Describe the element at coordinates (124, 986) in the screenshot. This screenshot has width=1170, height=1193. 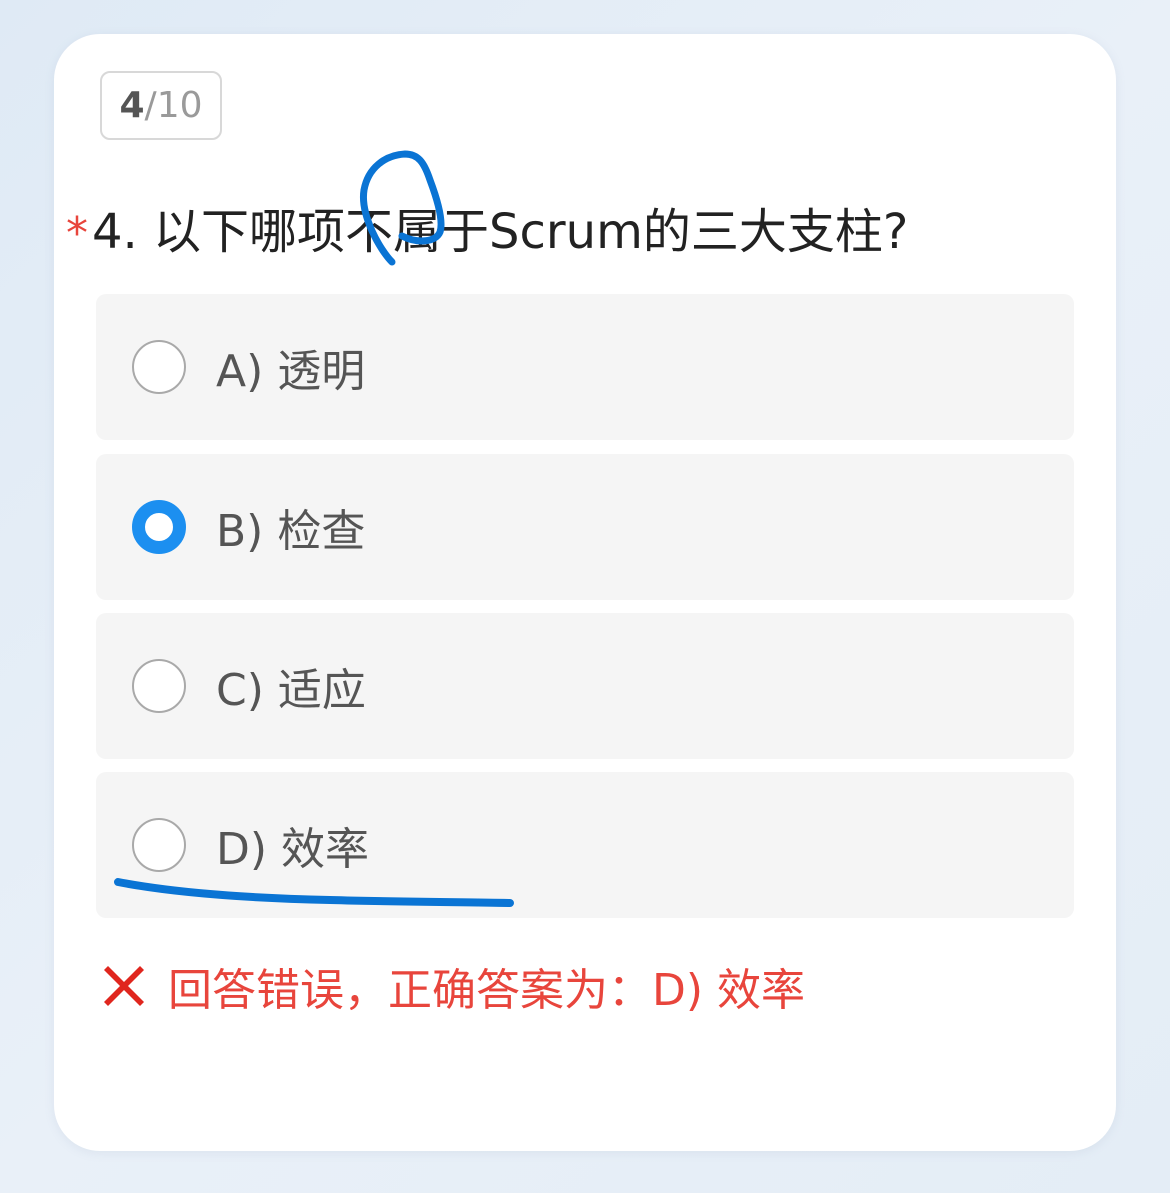
I see `cross-mark-icon` at that location.